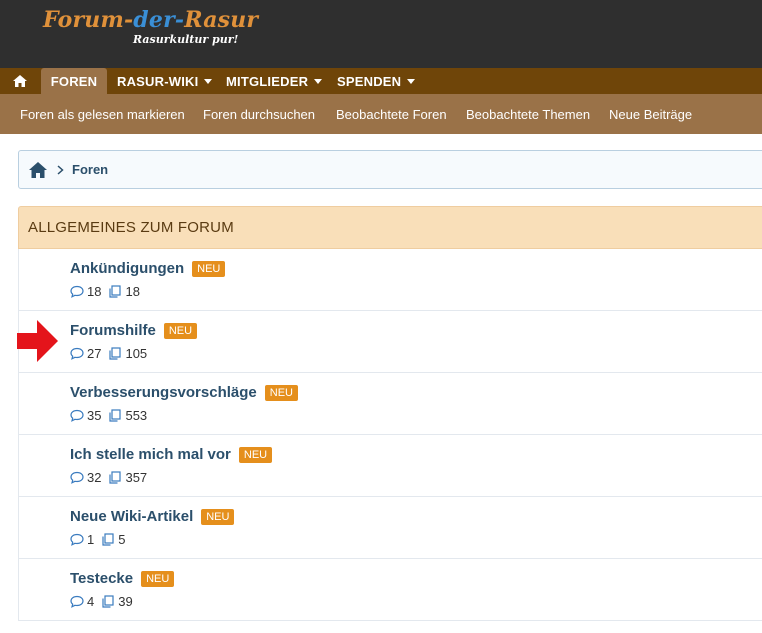 The width and height of the screenshot is (762, 633). I want to click on logo-text-part: Forum-, so click(88, 20).